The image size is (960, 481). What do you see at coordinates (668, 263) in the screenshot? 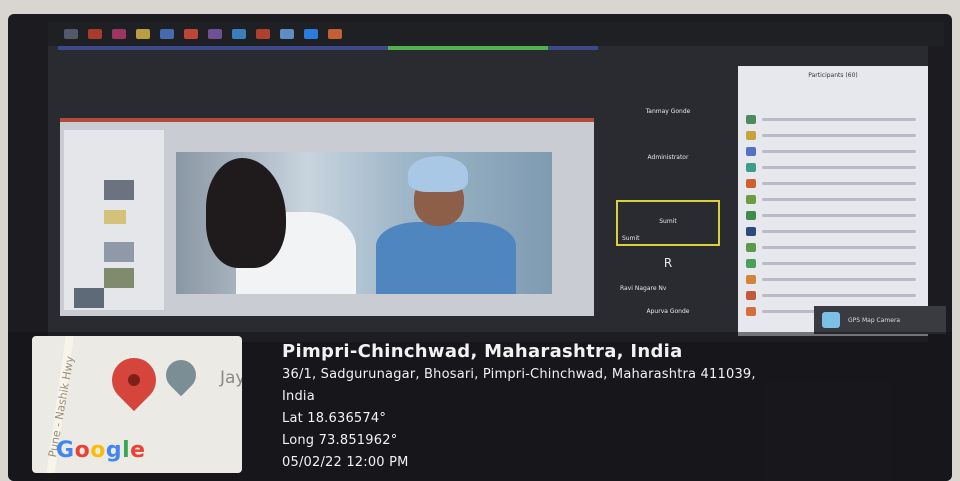
I see `avatar-initial: R` at bounding box center [668, 263].